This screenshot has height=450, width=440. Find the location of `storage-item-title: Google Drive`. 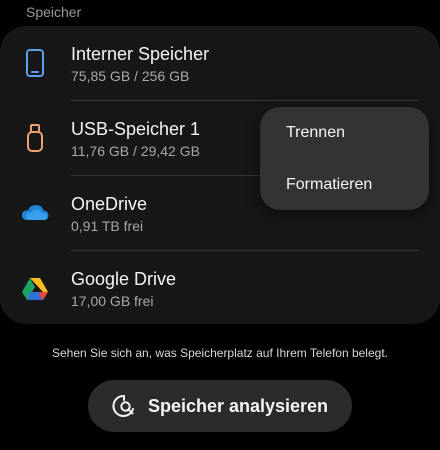

storage-item-title: Google Drive is located at coordinates (124, 279).